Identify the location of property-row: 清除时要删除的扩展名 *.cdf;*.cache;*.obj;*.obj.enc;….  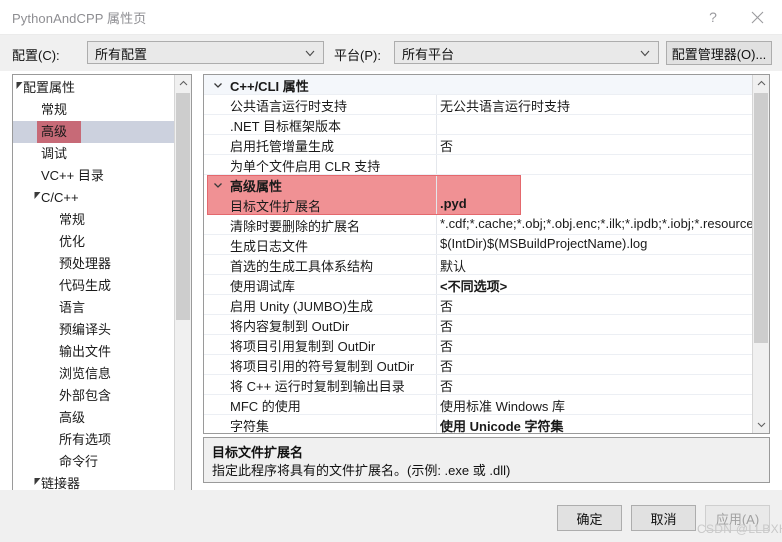
(478, 225).